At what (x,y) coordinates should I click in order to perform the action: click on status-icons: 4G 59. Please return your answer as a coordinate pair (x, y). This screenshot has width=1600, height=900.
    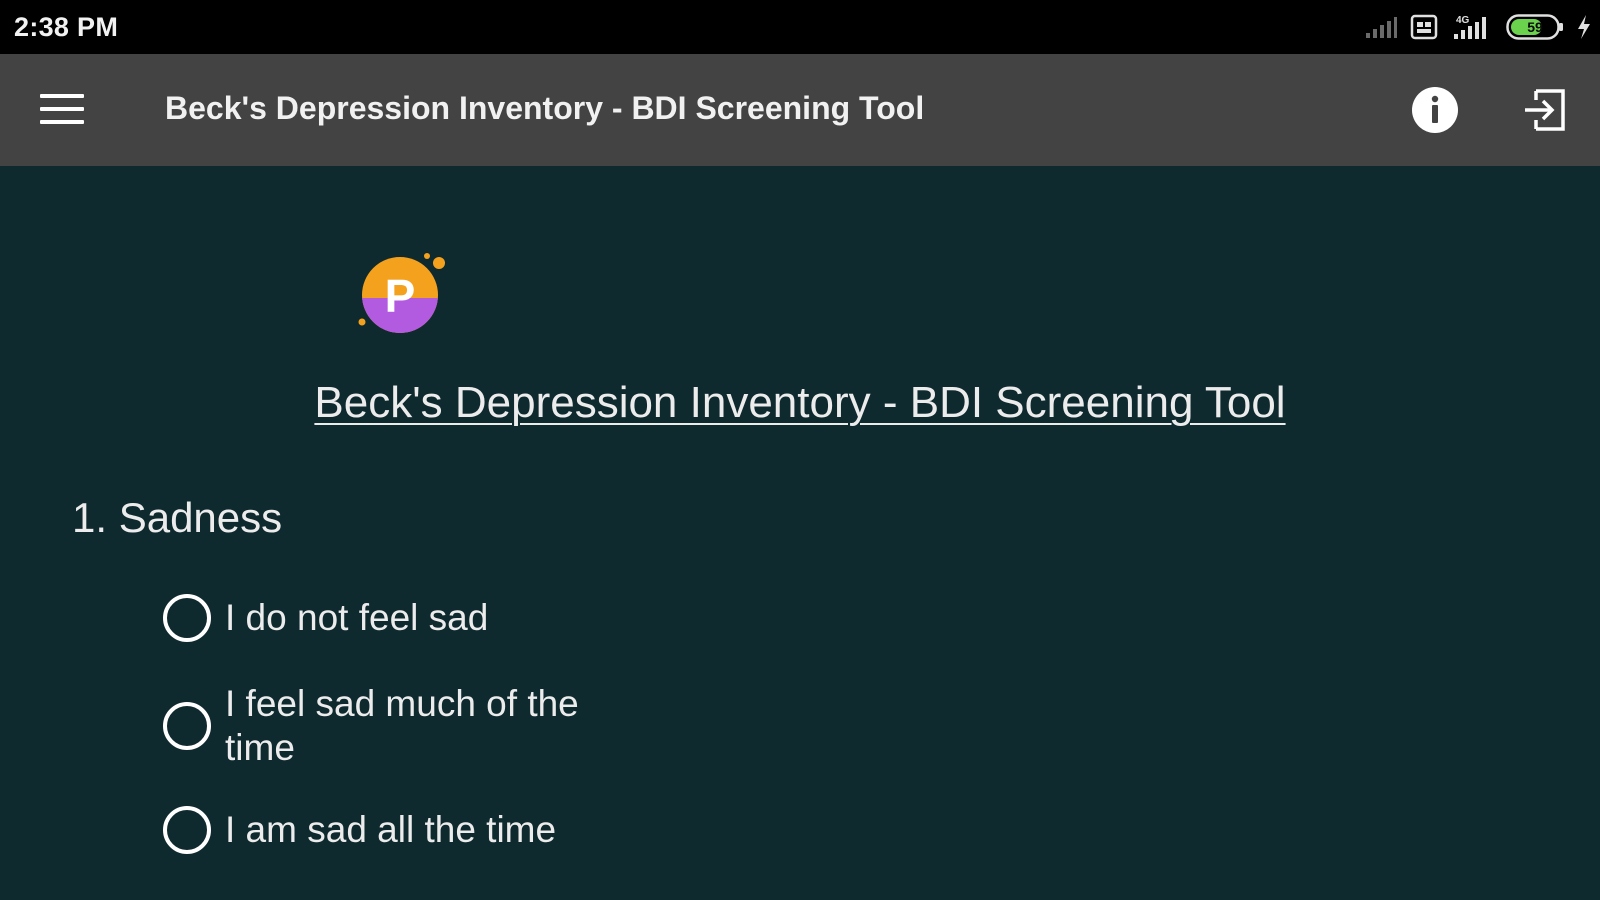
    Looking at the image, I should click on (1478, 27).